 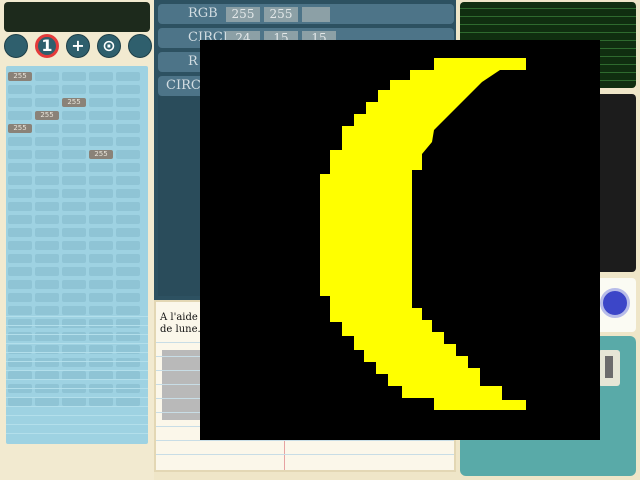 I want to click on tool-circle-button, so click(x=16, y=46).